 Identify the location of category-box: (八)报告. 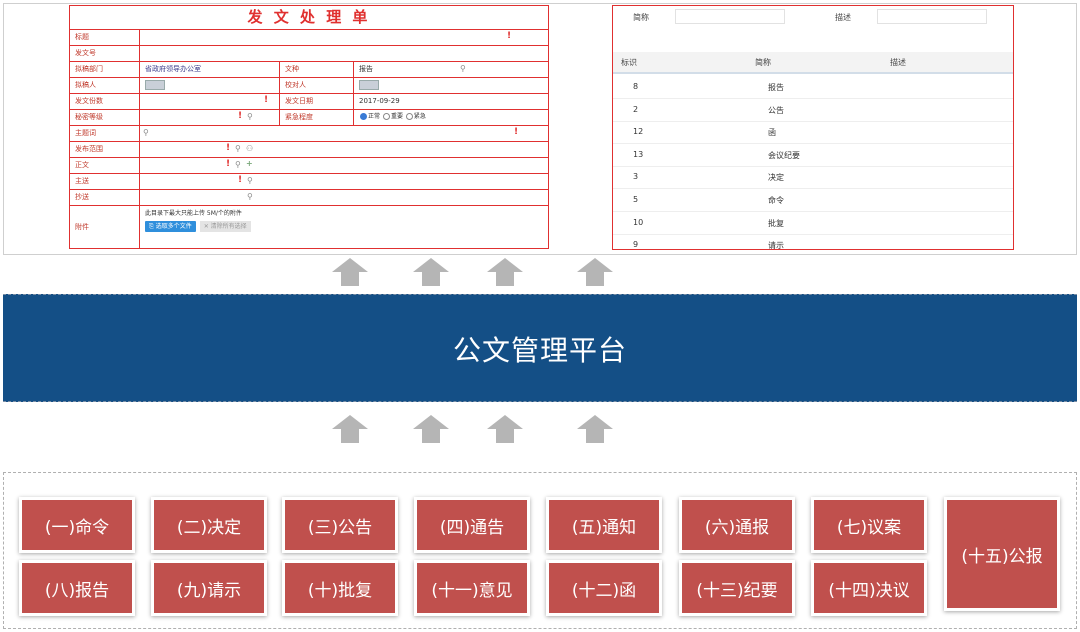
(77, 588).